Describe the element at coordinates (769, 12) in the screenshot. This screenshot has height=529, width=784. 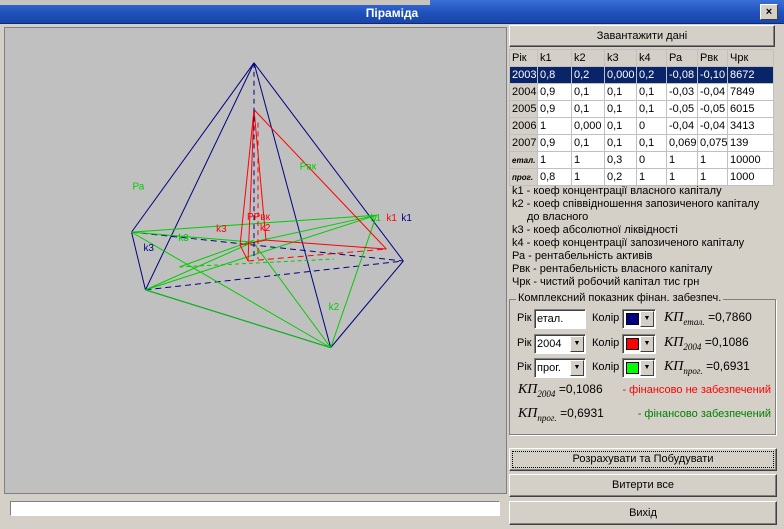
I see `close-button: ×` at that location.